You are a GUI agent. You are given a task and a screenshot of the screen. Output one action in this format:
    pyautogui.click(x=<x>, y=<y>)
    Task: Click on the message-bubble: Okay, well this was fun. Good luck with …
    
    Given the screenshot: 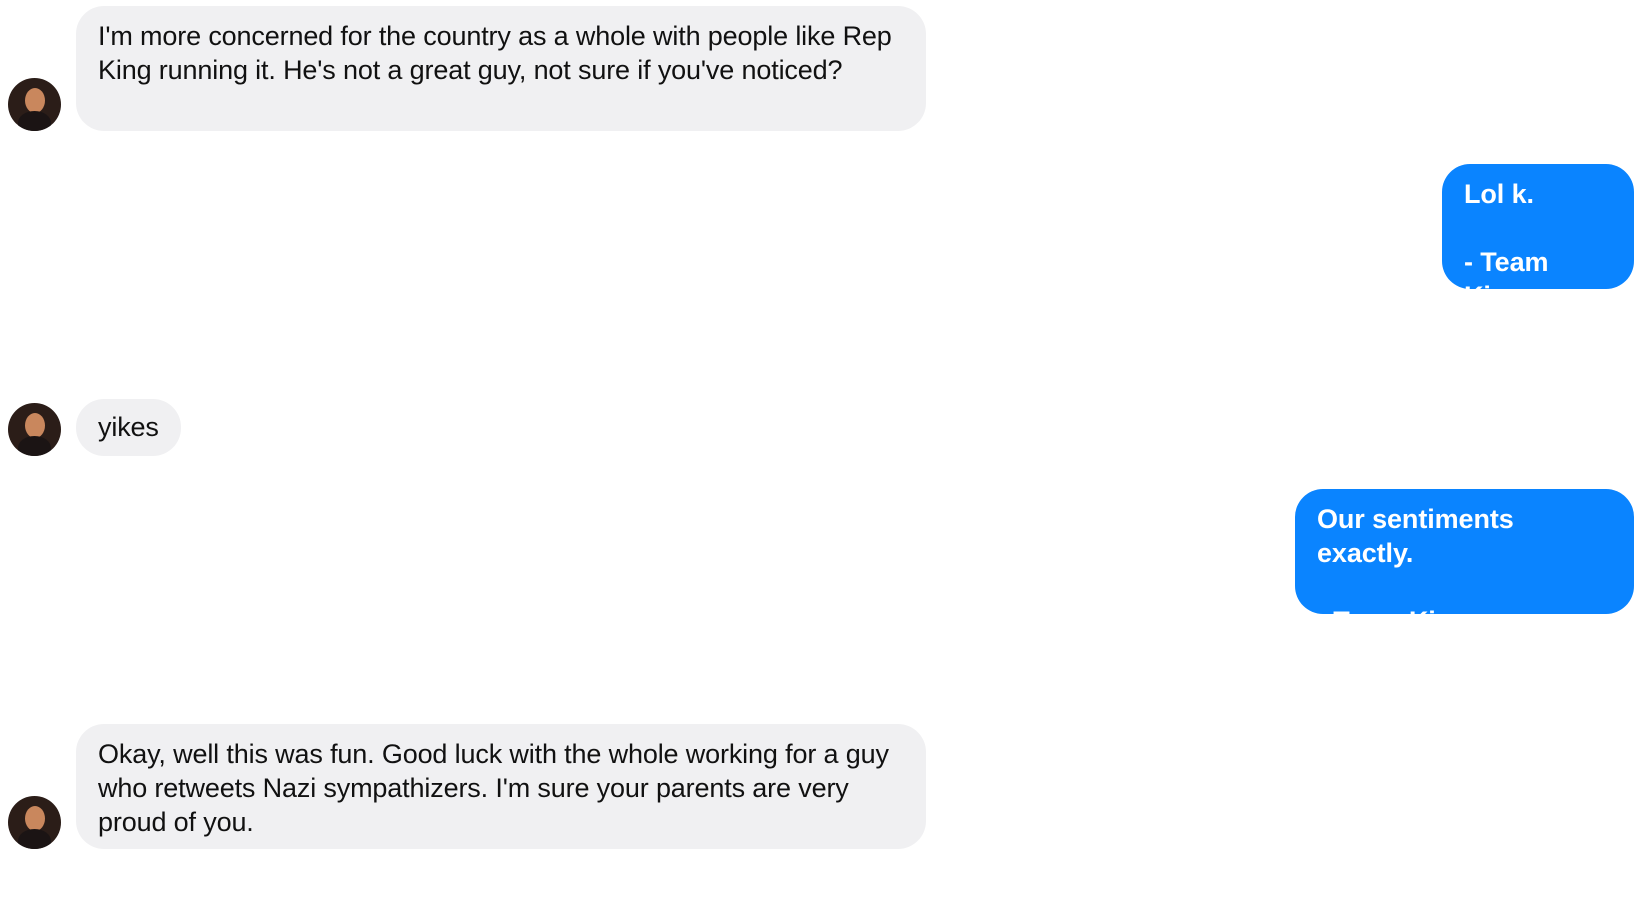 What is the action you would take?
    pyautogui.click(x=501, y=786)
    